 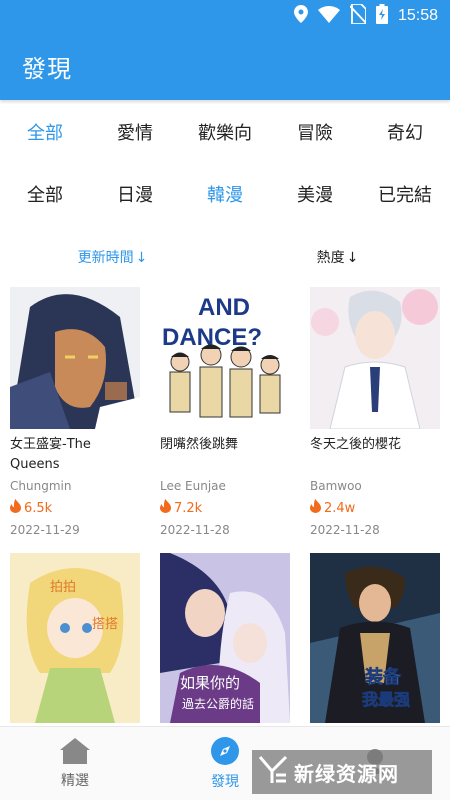 I want to click on genre-chip-adventure: 冒險, so click(x=315, y=132).